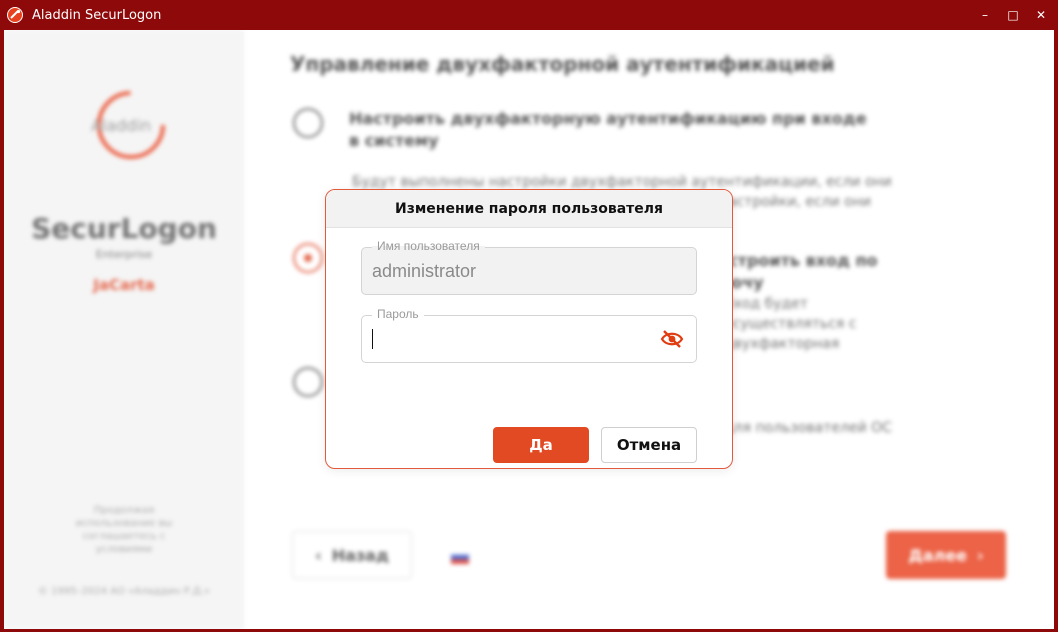  What do you see at coordinates (541, 445) in the screenshot?
I see `ok-button: Да` at bounding box center [541, 445].